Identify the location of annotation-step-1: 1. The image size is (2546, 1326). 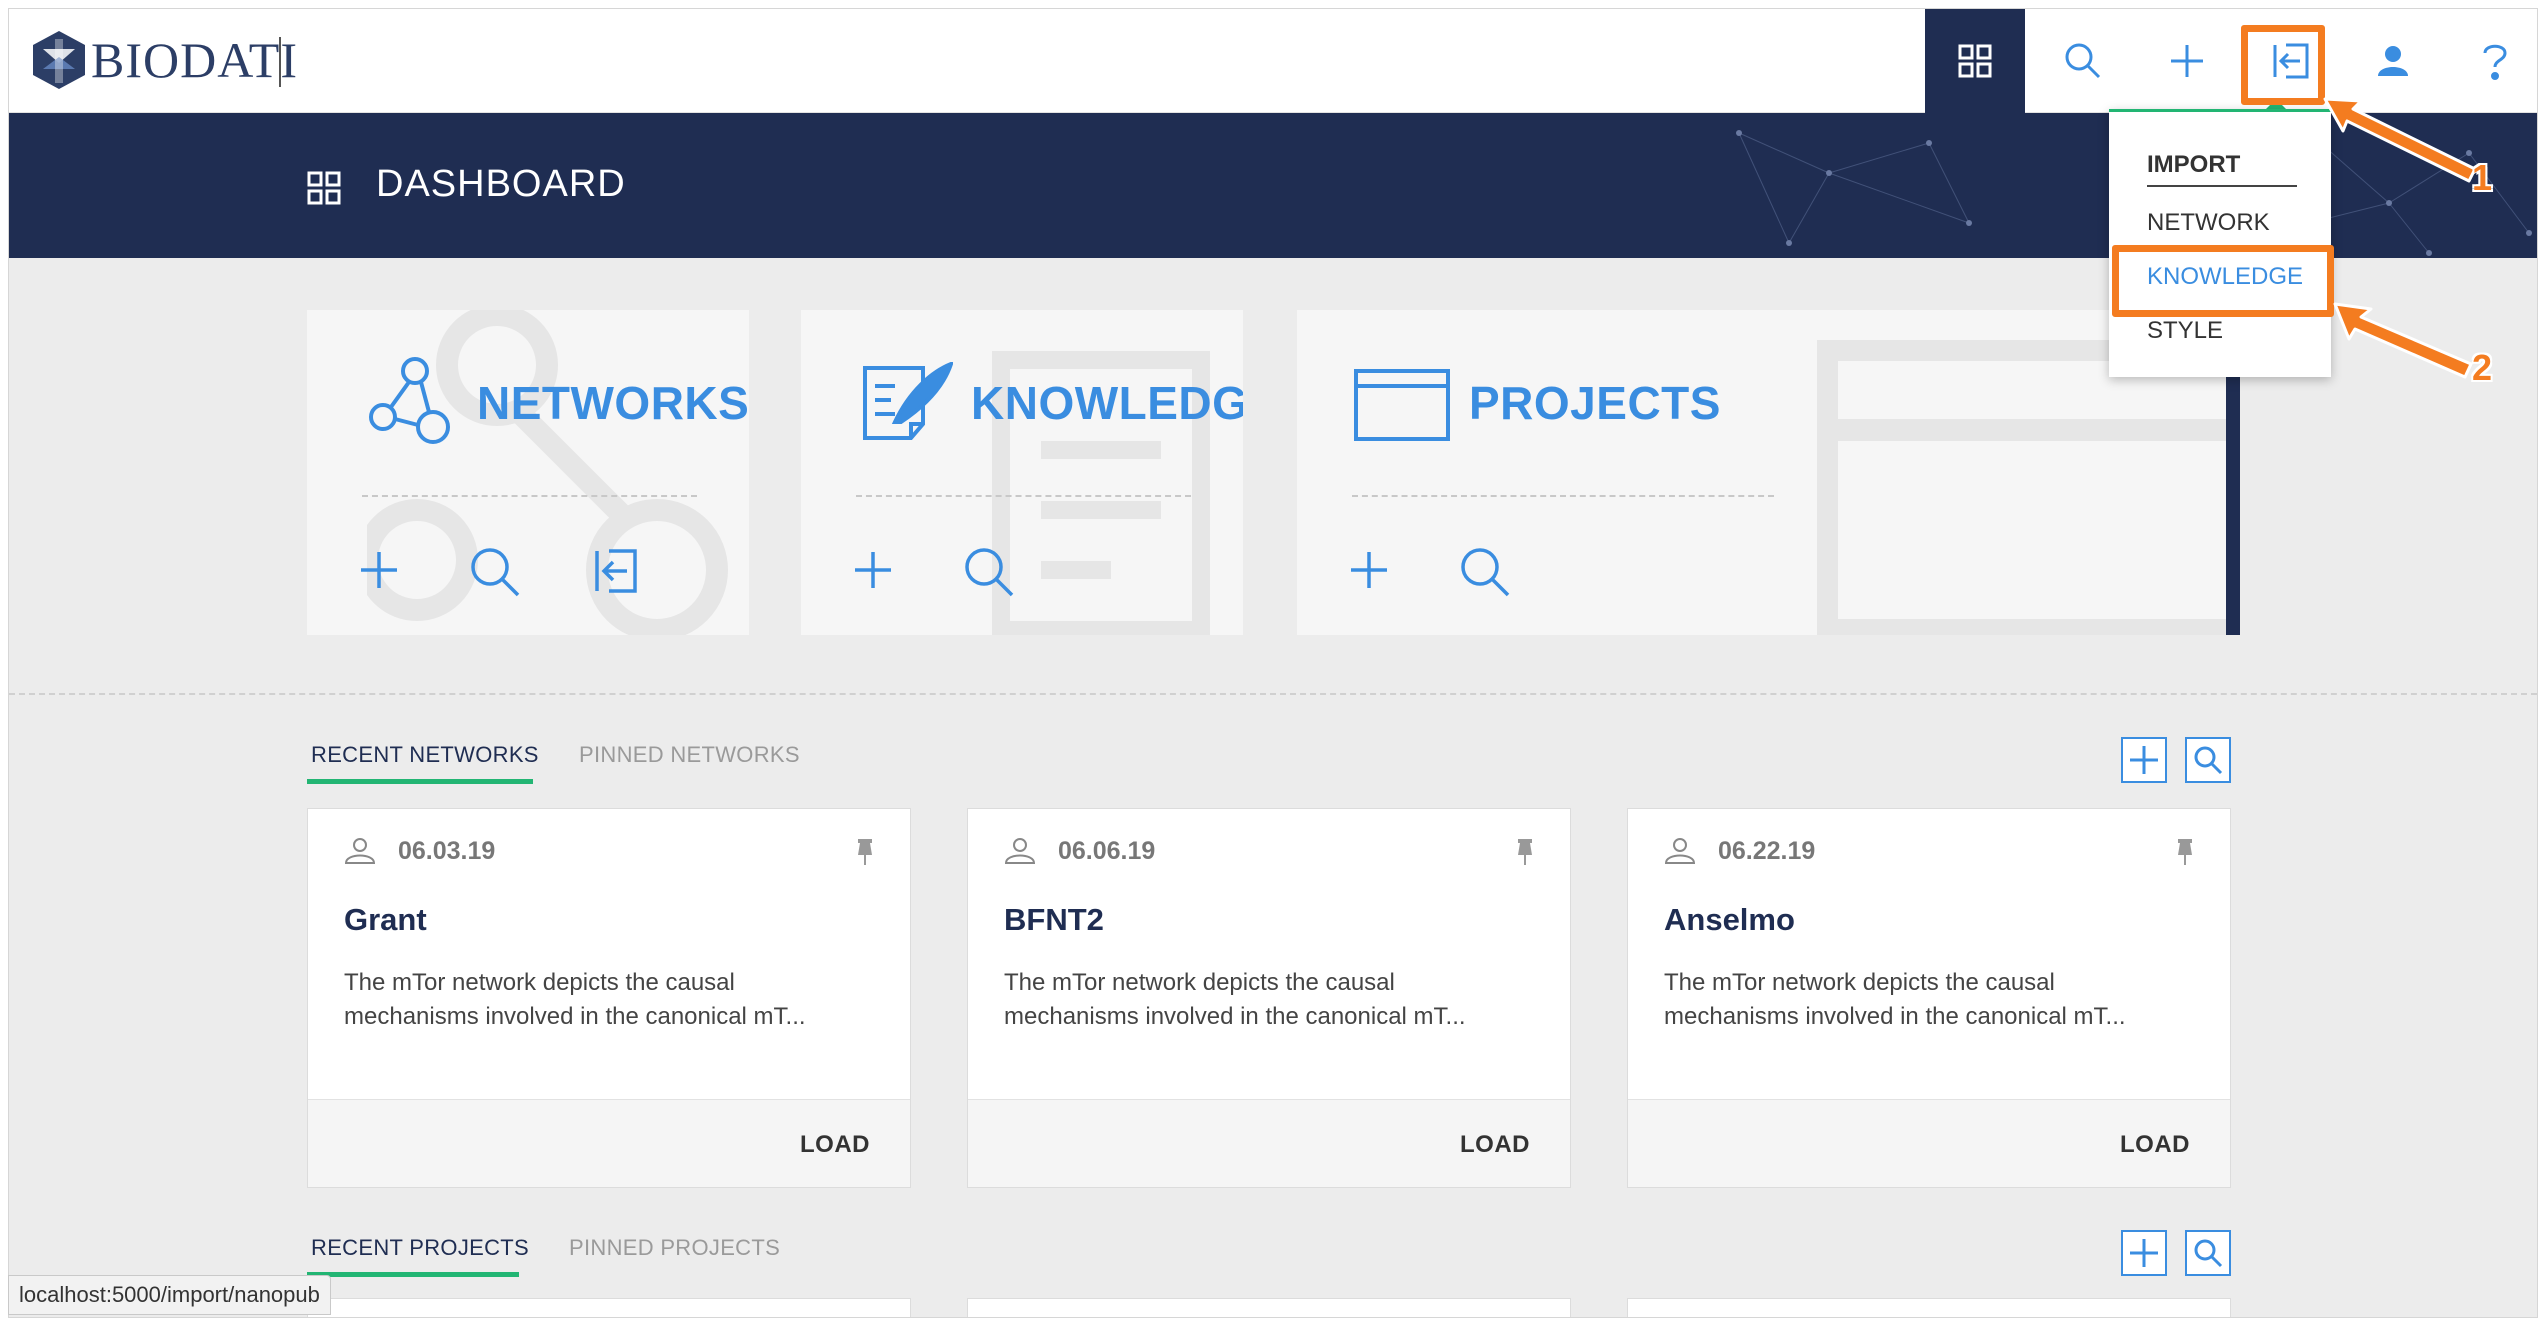
(2482, 177).